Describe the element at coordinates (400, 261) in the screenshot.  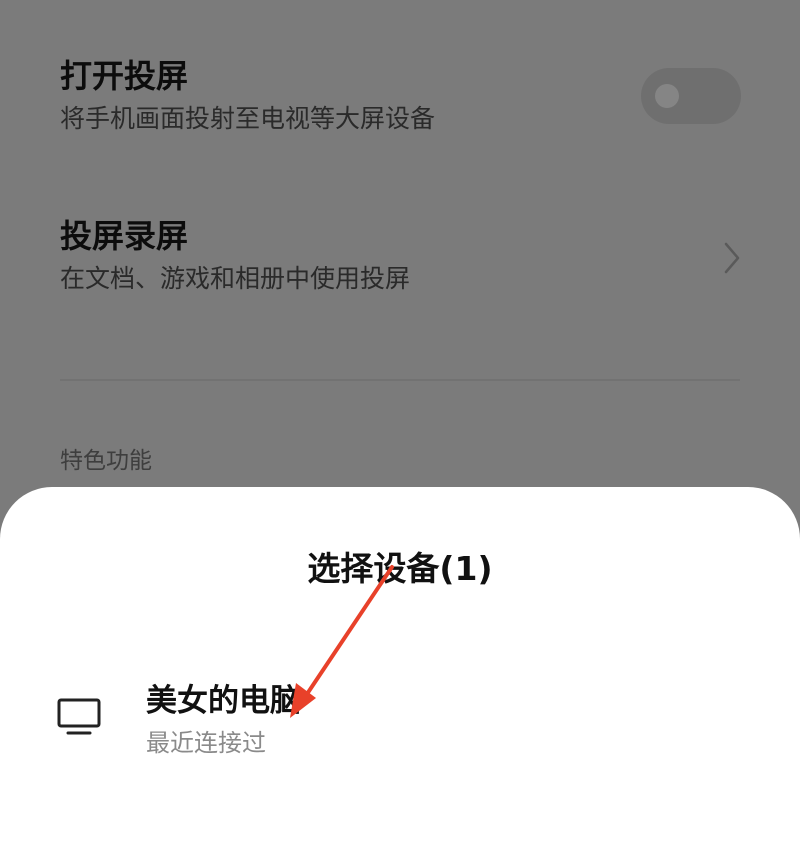
I see `mirror-record-row: 投屏录屏 在文档、游戏和相册中使用投屏` at that location.